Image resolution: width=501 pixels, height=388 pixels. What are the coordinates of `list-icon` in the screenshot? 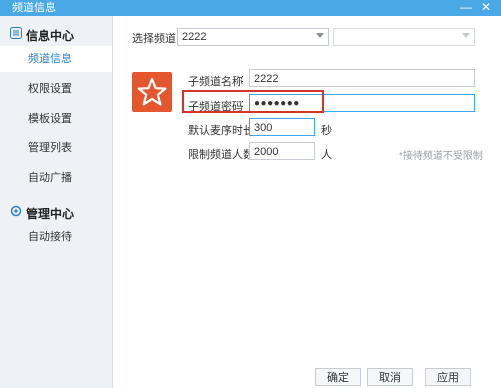 It's located at (16, 33).